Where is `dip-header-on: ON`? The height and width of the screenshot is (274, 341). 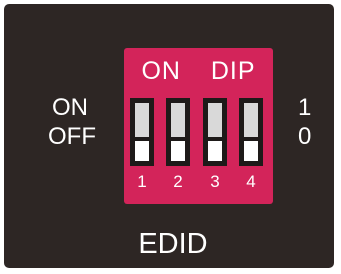
dip-header-on: ON is located at coordinates (161, 71).